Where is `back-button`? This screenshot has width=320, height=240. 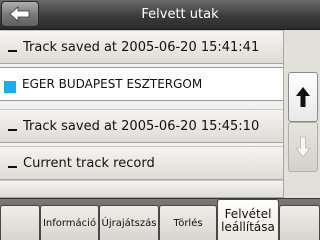
back-button is located at coordinates (20, 14).